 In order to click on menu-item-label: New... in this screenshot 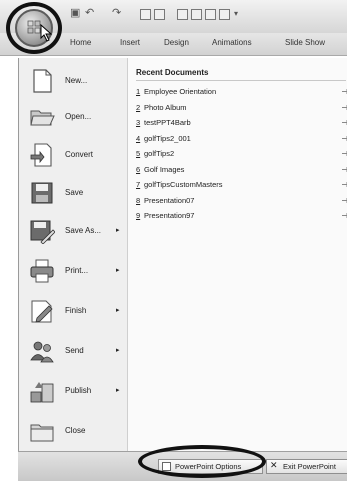, I will do `click(76, 80)`.